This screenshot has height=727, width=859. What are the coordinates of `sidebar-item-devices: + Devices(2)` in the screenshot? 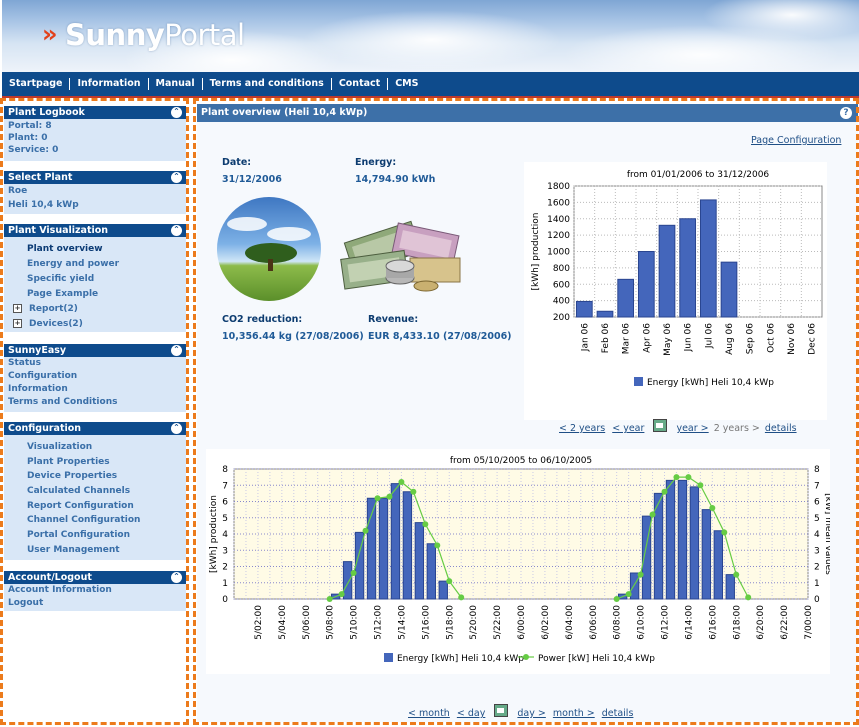 It's located at (95, 324).